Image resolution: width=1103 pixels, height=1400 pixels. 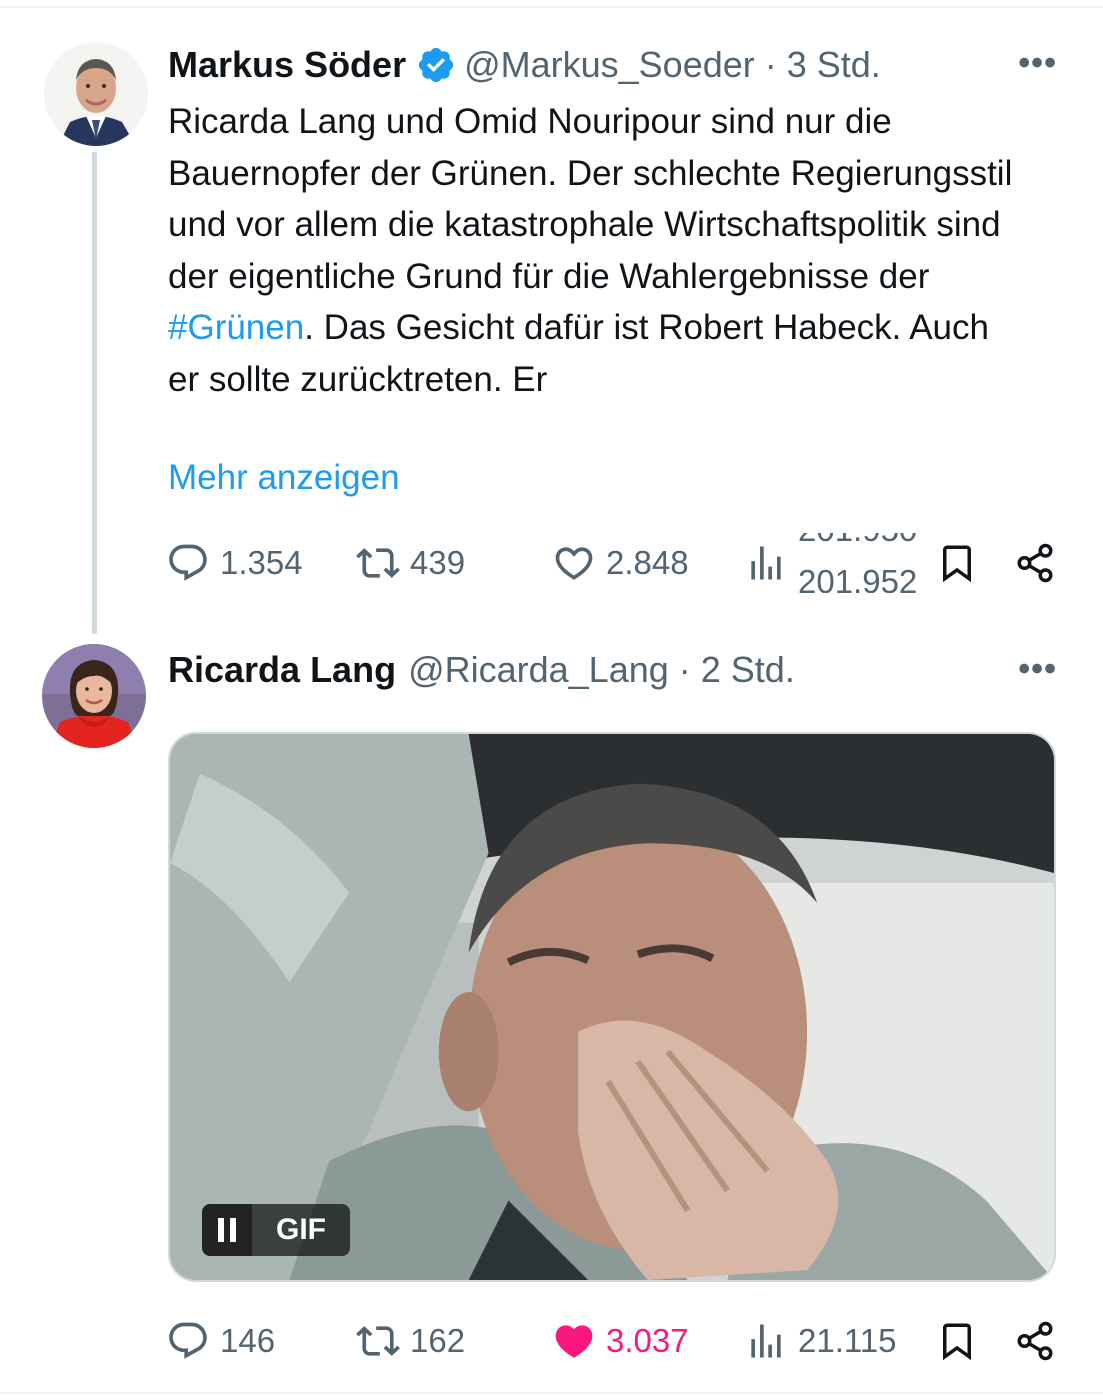 I want to click on retweet-button: 439, so click(x=410, y=563).